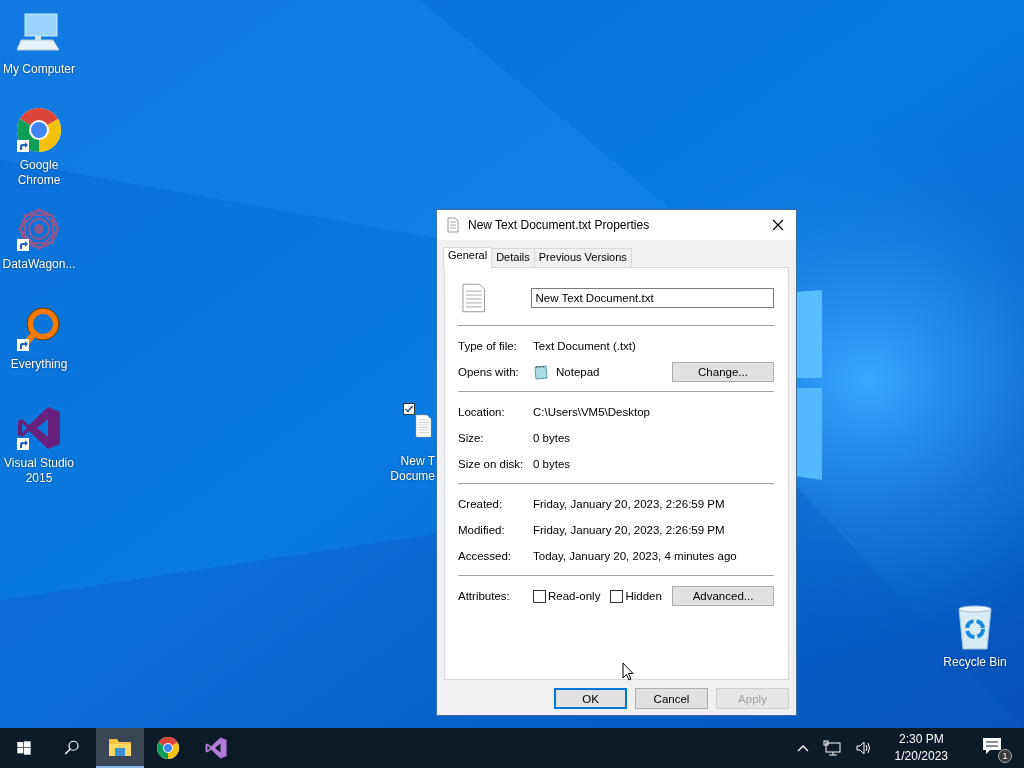 This screenshot has height=768, width=1024. What do you see at coordinates (411, 469) in the screenshot?
I see `icon-label: New T Docume` at bounding box center [411, 469].